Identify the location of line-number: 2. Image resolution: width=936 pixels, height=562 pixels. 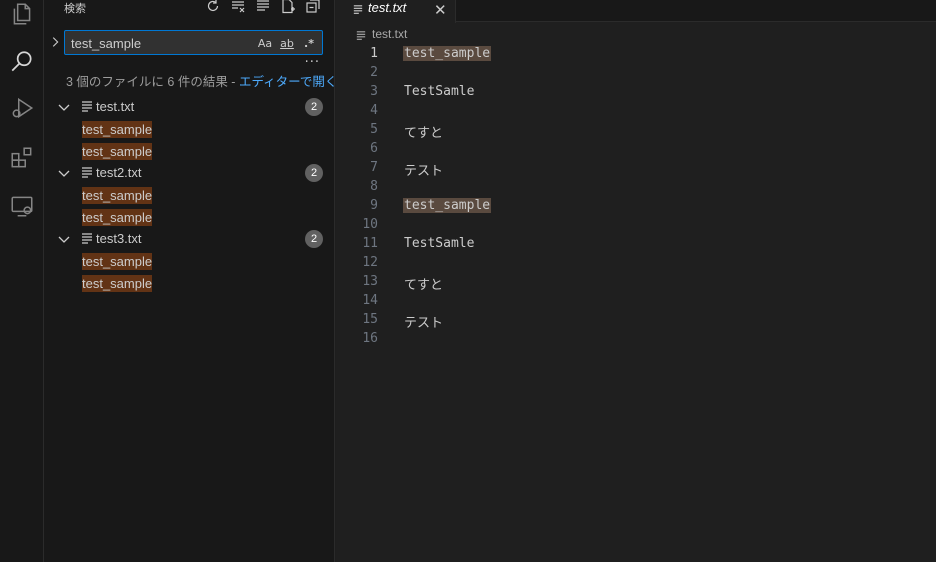
(374, 72).